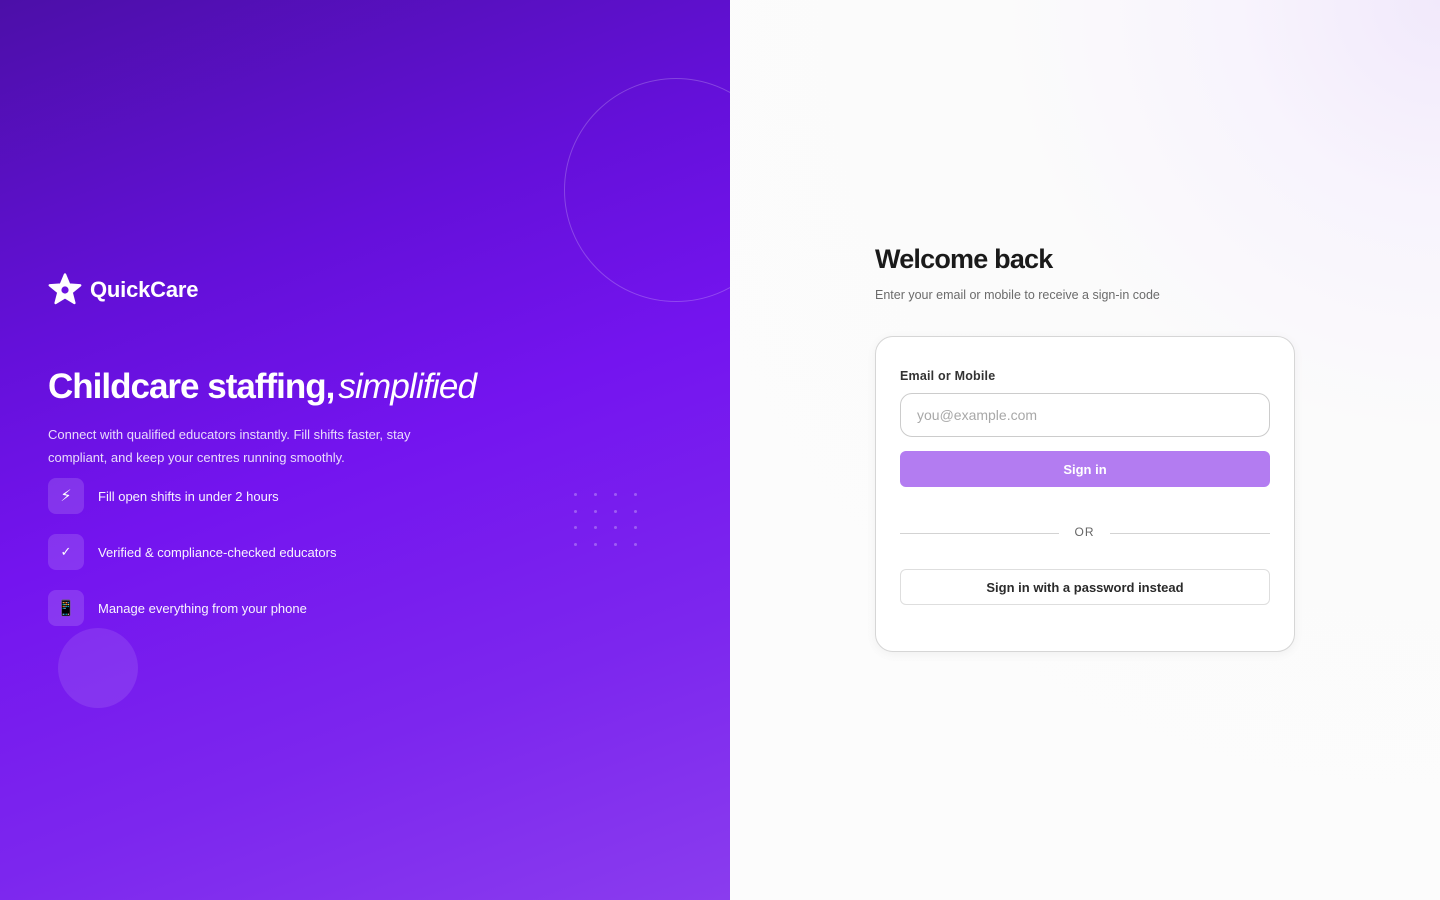 Image resolution: width=1440 pixels, height=900 pixels. What do you see at coordinates (647, 190) in the screenshot?
I see `decorative-circle-outline` at bounding box center [647, 190].